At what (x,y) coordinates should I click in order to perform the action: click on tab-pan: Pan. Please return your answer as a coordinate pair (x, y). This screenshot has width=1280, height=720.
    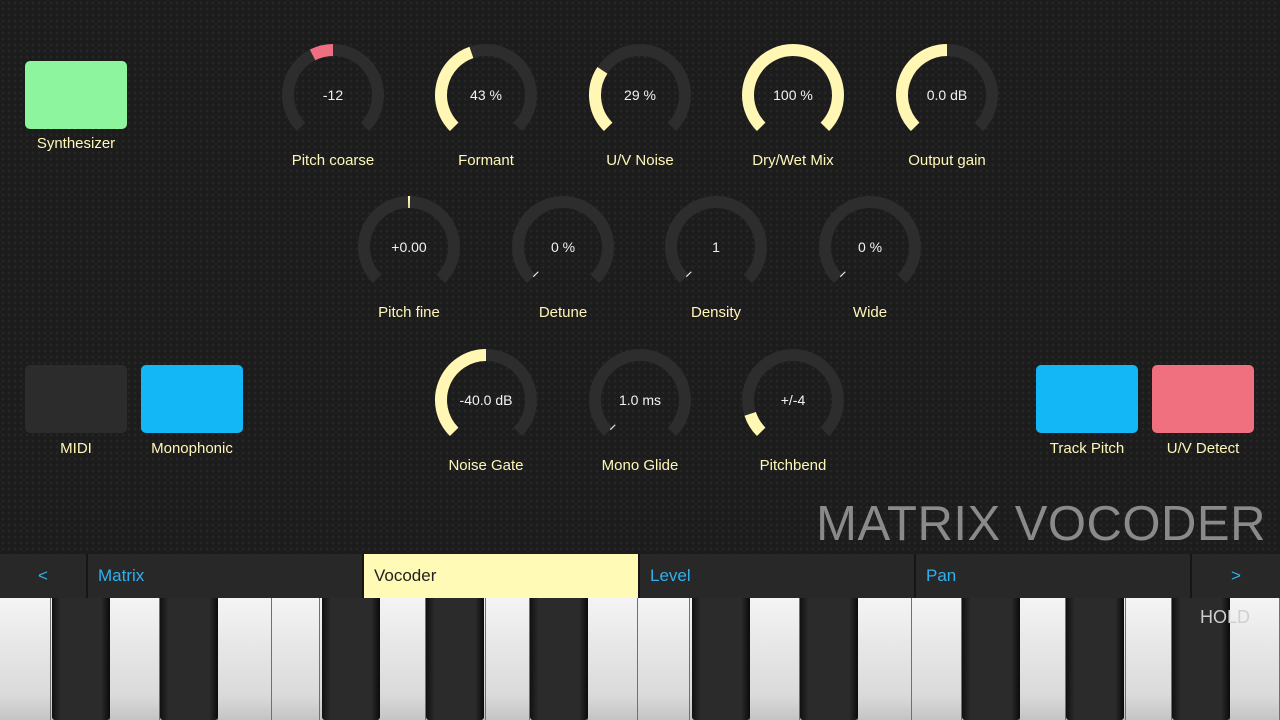
    Looking at the image, I should click on (1053, 576).